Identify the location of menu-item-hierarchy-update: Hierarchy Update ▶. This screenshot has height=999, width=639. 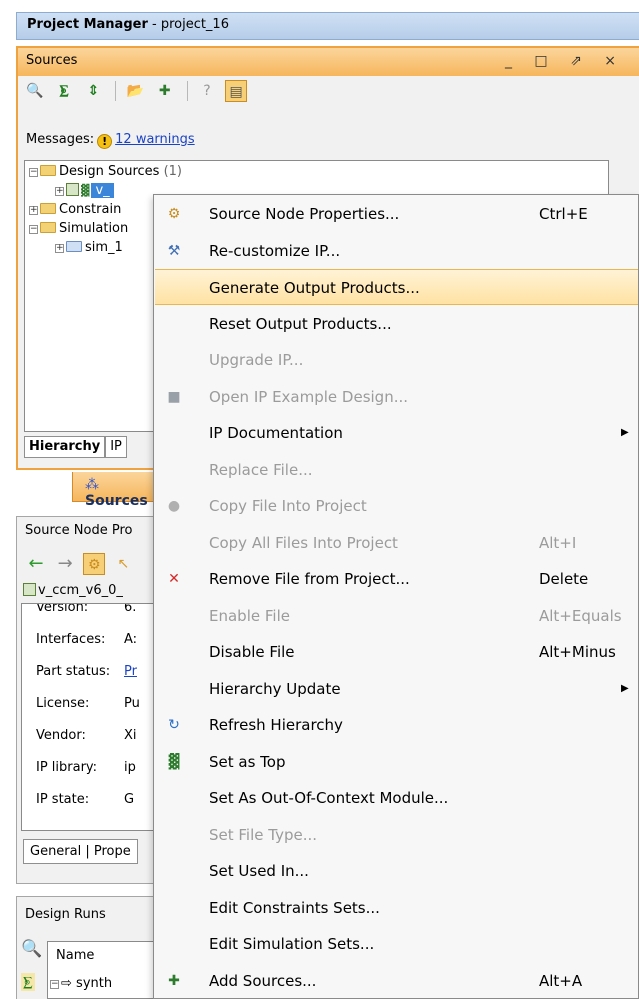
(396, 689).